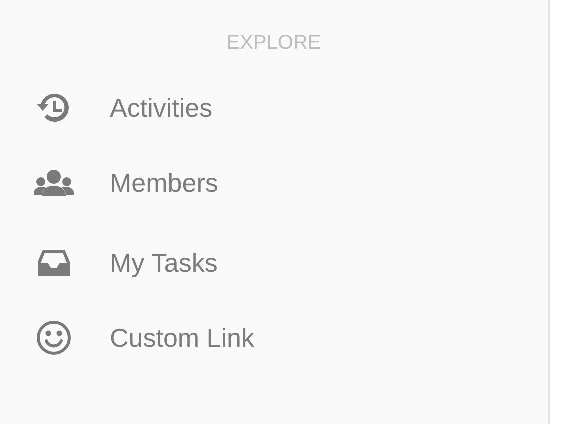 This screenshot has height=424, width=574. What do you see at coordinates (274, 338) in the screenshot?
I see `nav-item: Custom Link` at bounding box center [274, 338].